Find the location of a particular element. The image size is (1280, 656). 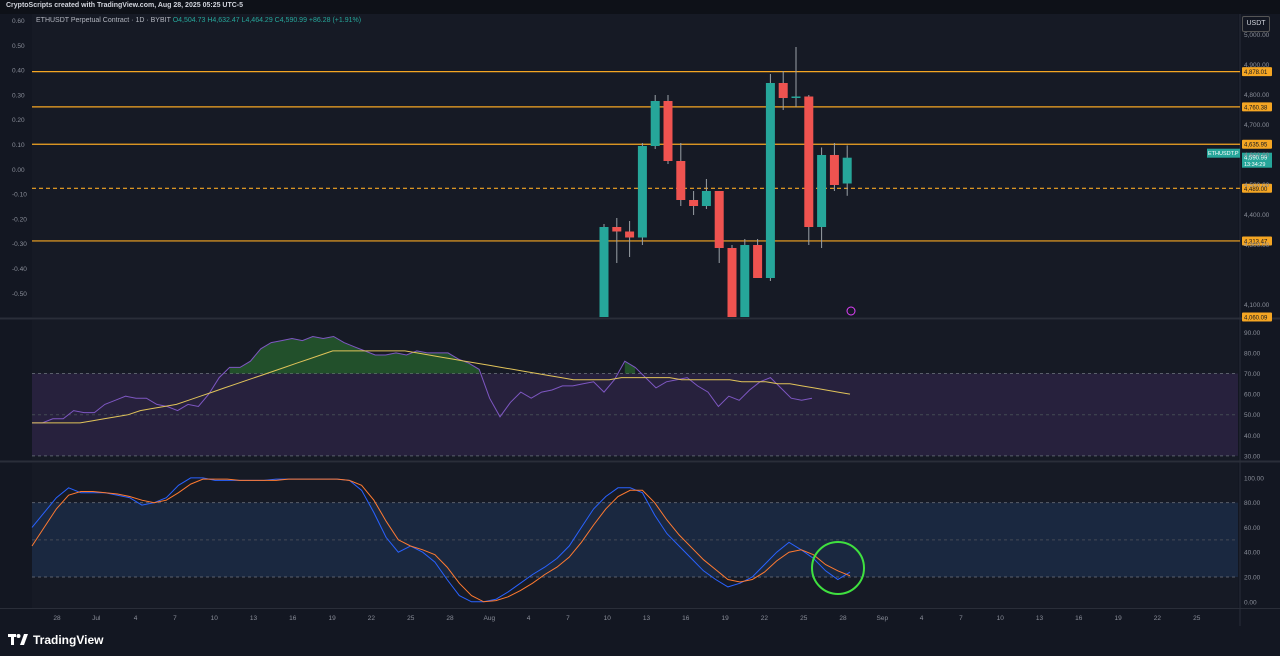

left-axis-tick: 0.30 is located at coordinates (18, 95).